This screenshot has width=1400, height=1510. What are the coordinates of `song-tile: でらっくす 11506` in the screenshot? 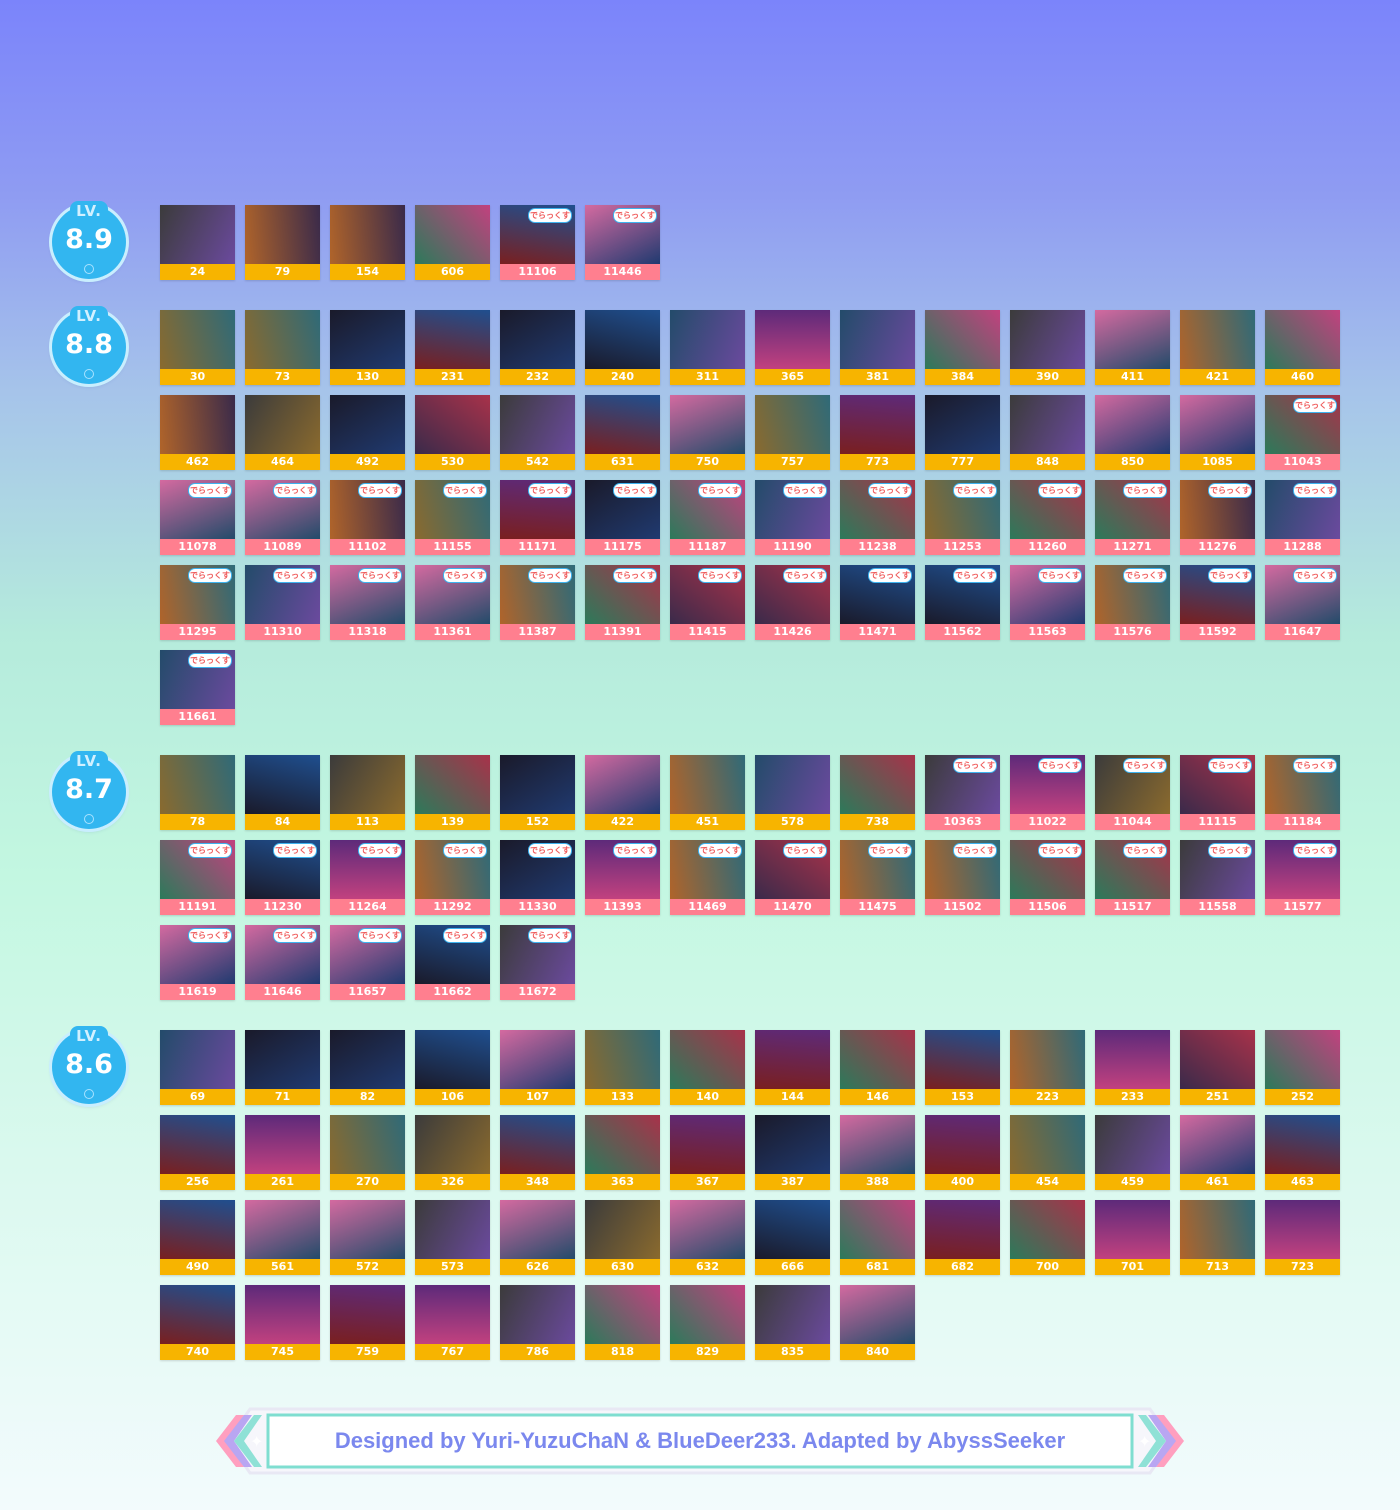 It's located at (1047, 877).